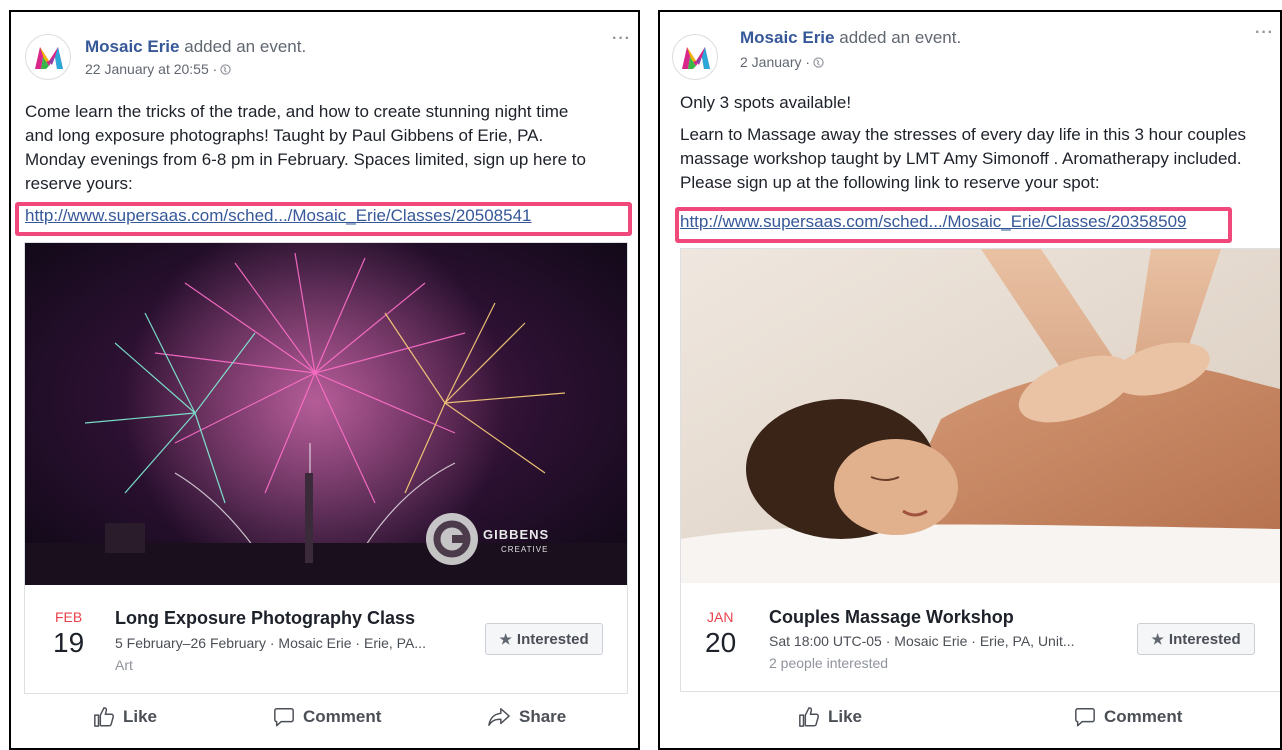  I want to click on event-month: JAN, so click(720, 617).